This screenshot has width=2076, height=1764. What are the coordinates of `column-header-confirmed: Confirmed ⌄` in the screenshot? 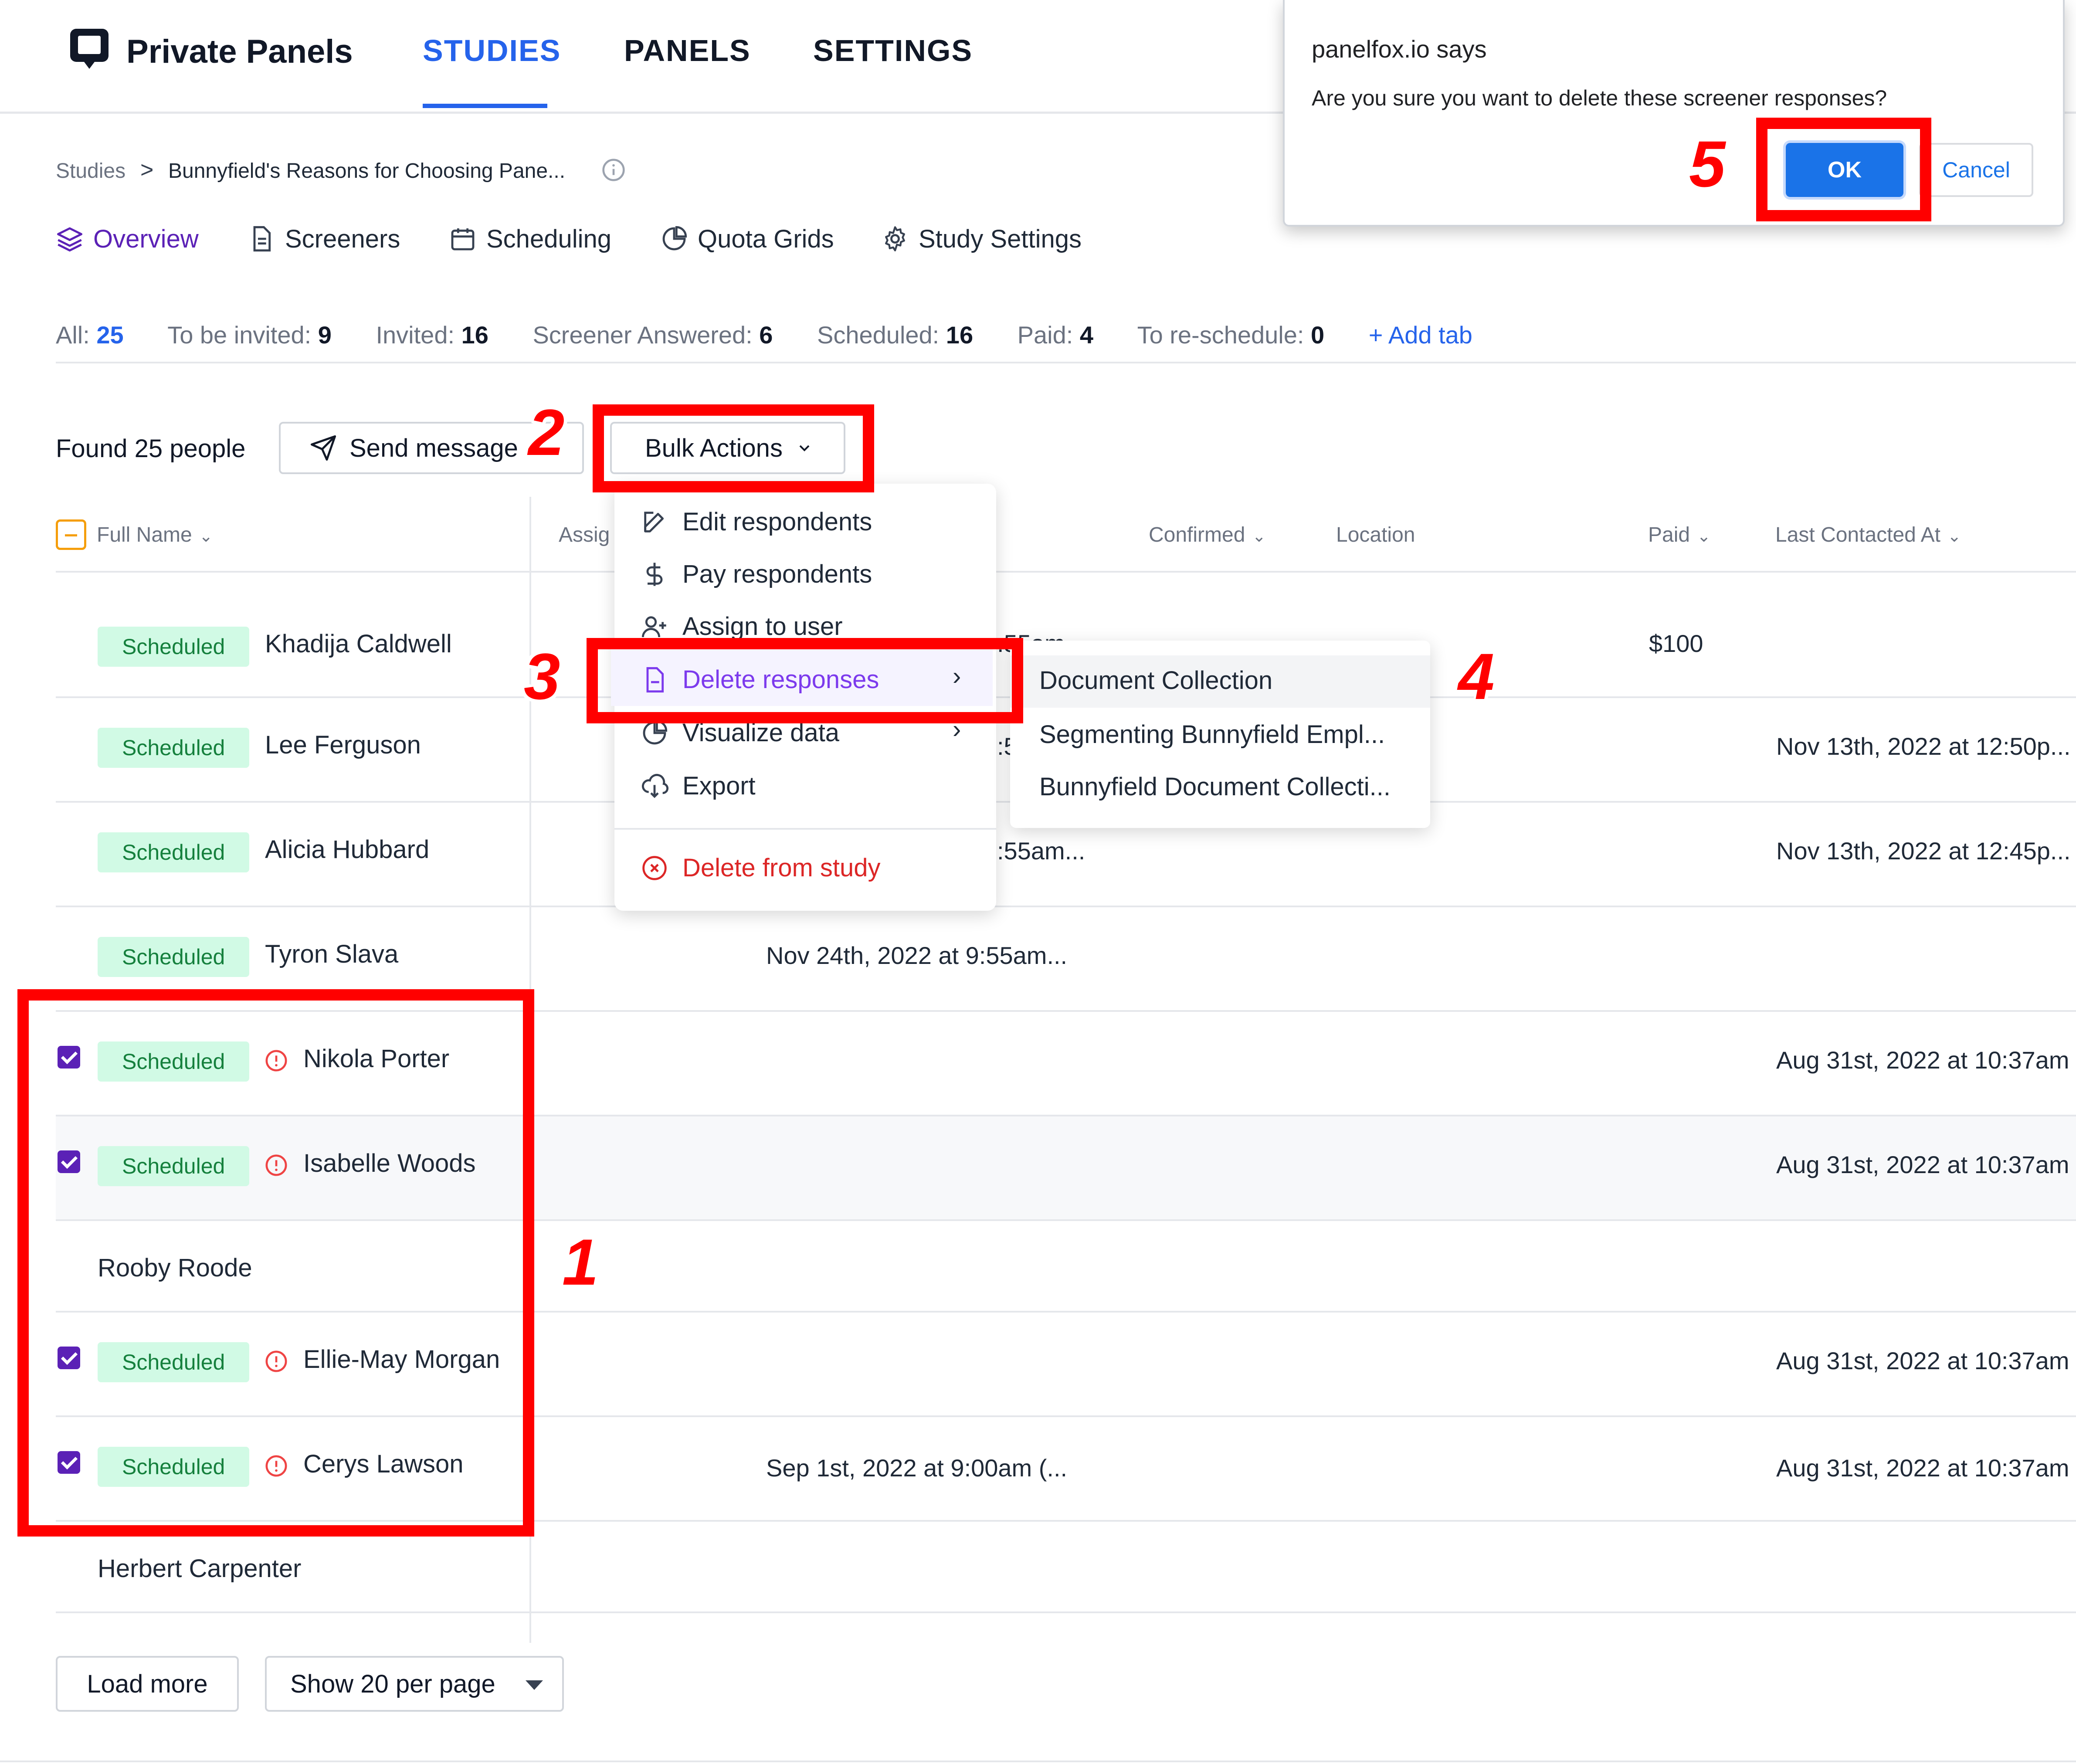 It's located at (1207, 535).